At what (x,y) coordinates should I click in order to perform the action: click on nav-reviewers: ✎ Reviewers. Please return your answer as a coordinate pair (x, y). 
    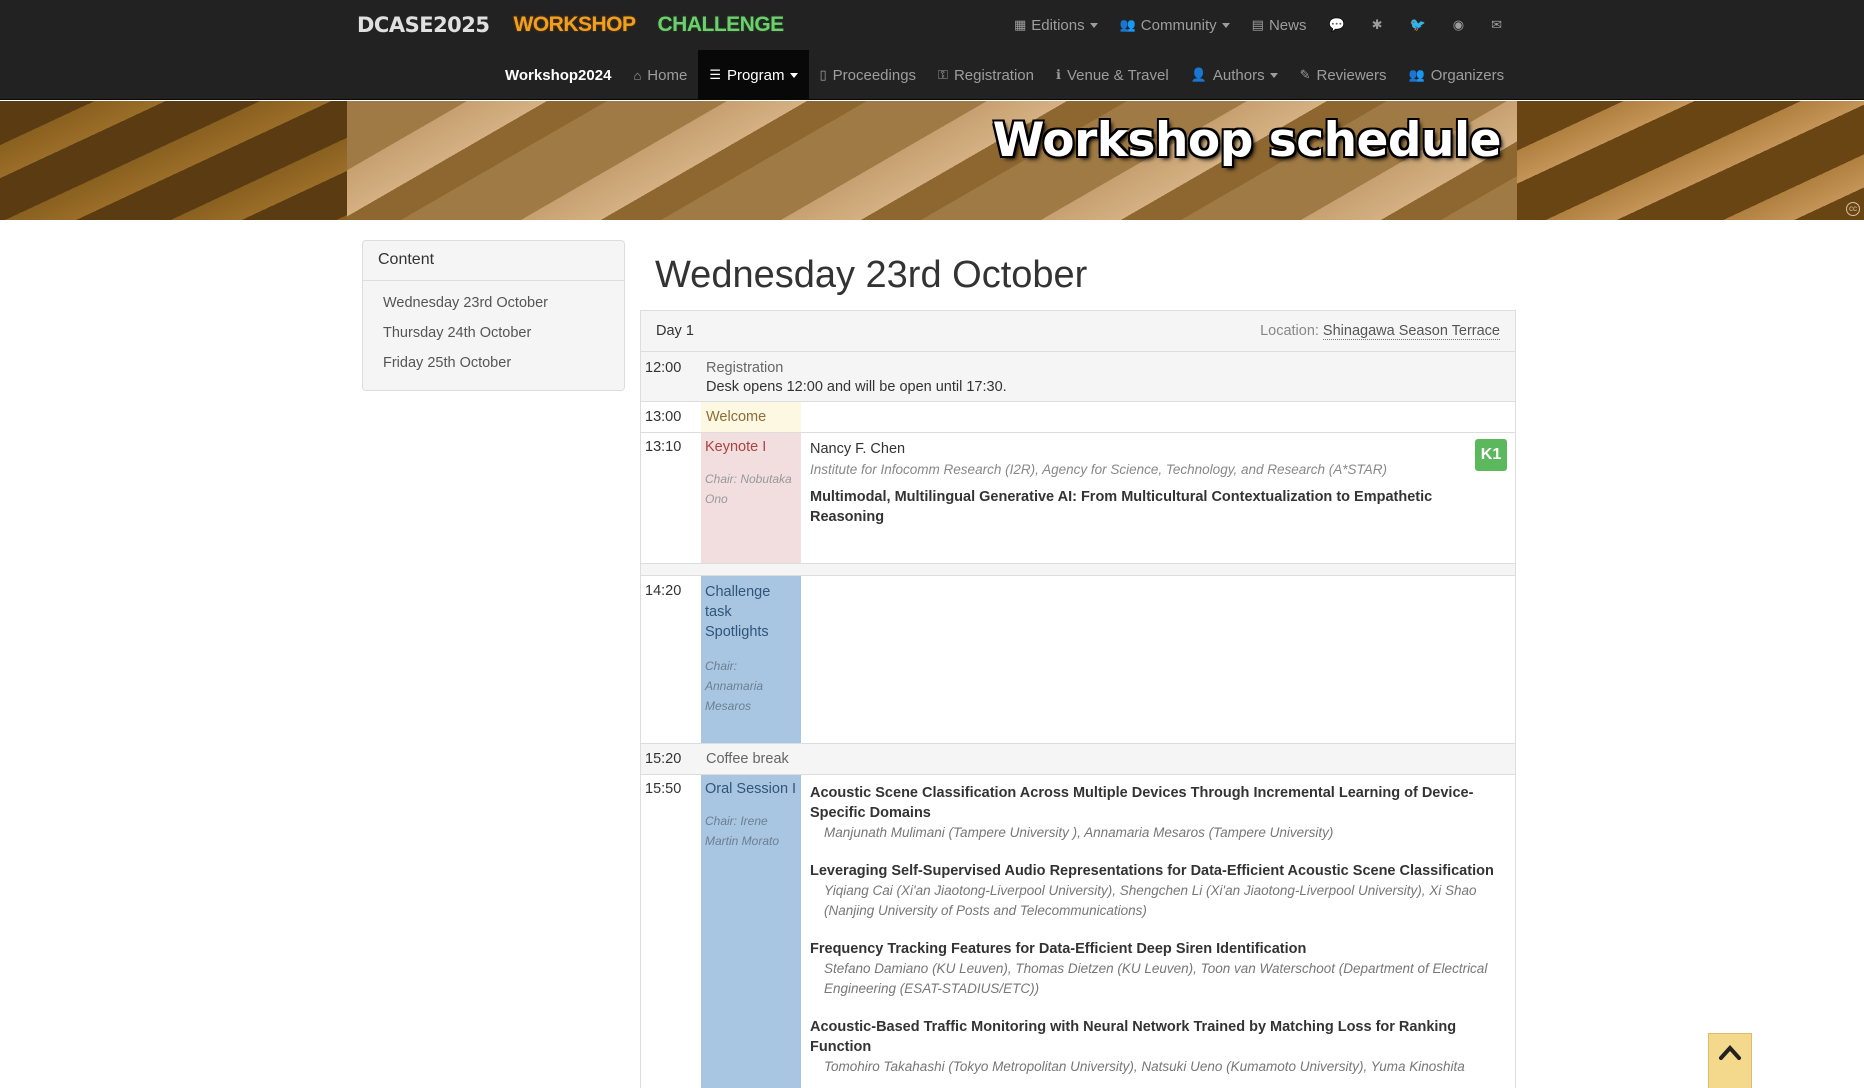
    Looking at the image, I should click on (1343, 75).